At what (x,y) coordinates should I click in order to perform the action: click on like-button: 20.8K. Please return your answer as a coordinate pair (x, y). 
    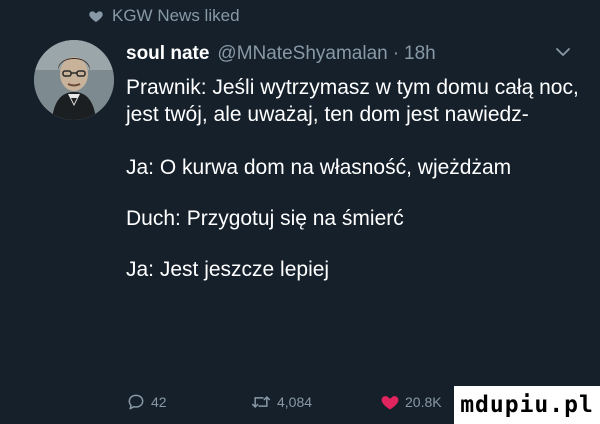
    Looking at the image, I should click on (411, 402).